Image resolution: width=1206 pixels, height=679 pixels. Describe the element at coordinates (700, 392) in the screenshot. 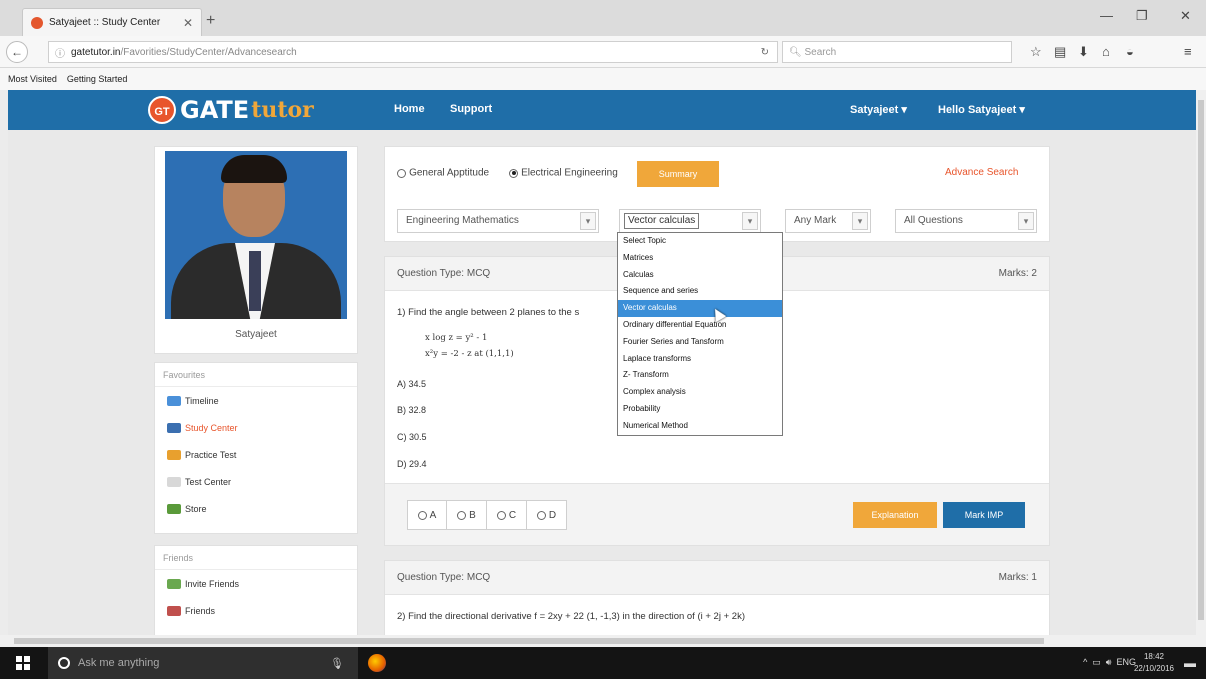

I see `topic-option: Complex analysis` at that location.